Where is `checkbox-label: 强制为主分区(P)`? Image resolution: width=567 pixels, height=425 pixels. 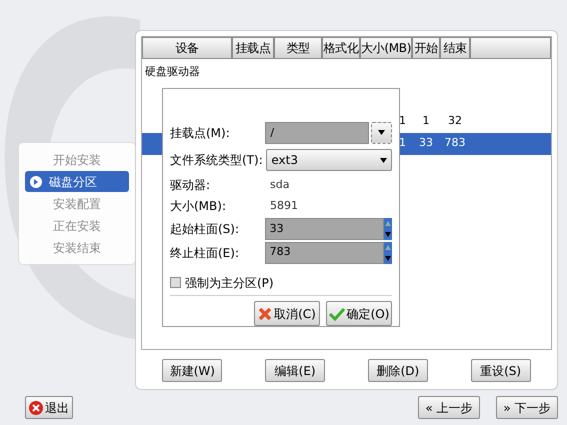 checkbox-label: 强制为主分区(P) is located at coordinates (229, 283).